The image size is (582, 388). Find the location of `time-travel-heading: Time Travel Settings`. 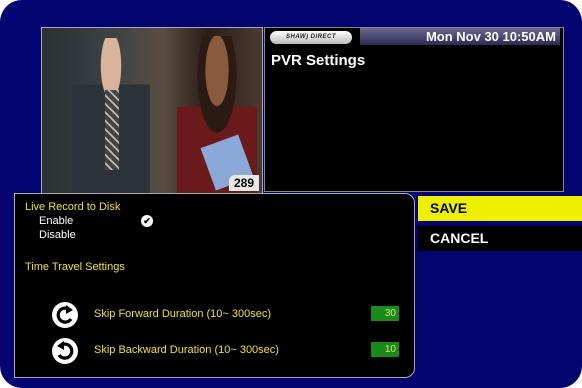

time-travel-heading: Time Travel Settings is located at coordinates (75, 267).